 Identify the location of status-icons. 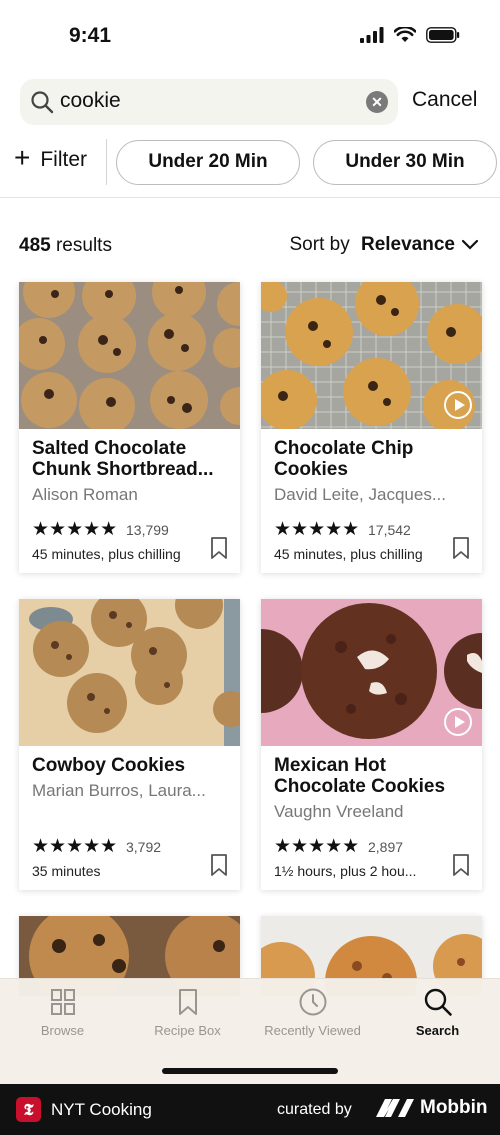
(410, 35).